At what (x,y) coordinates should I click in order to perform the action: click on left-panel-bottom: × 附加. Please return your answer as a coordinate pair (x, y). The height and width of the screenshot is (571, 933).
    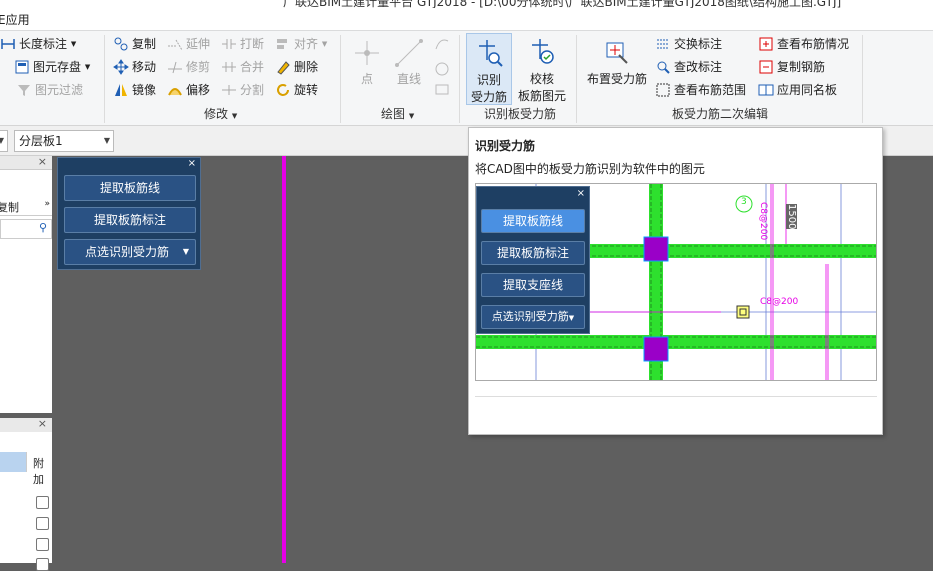
    Looking at the image, I should click on (26, 494).